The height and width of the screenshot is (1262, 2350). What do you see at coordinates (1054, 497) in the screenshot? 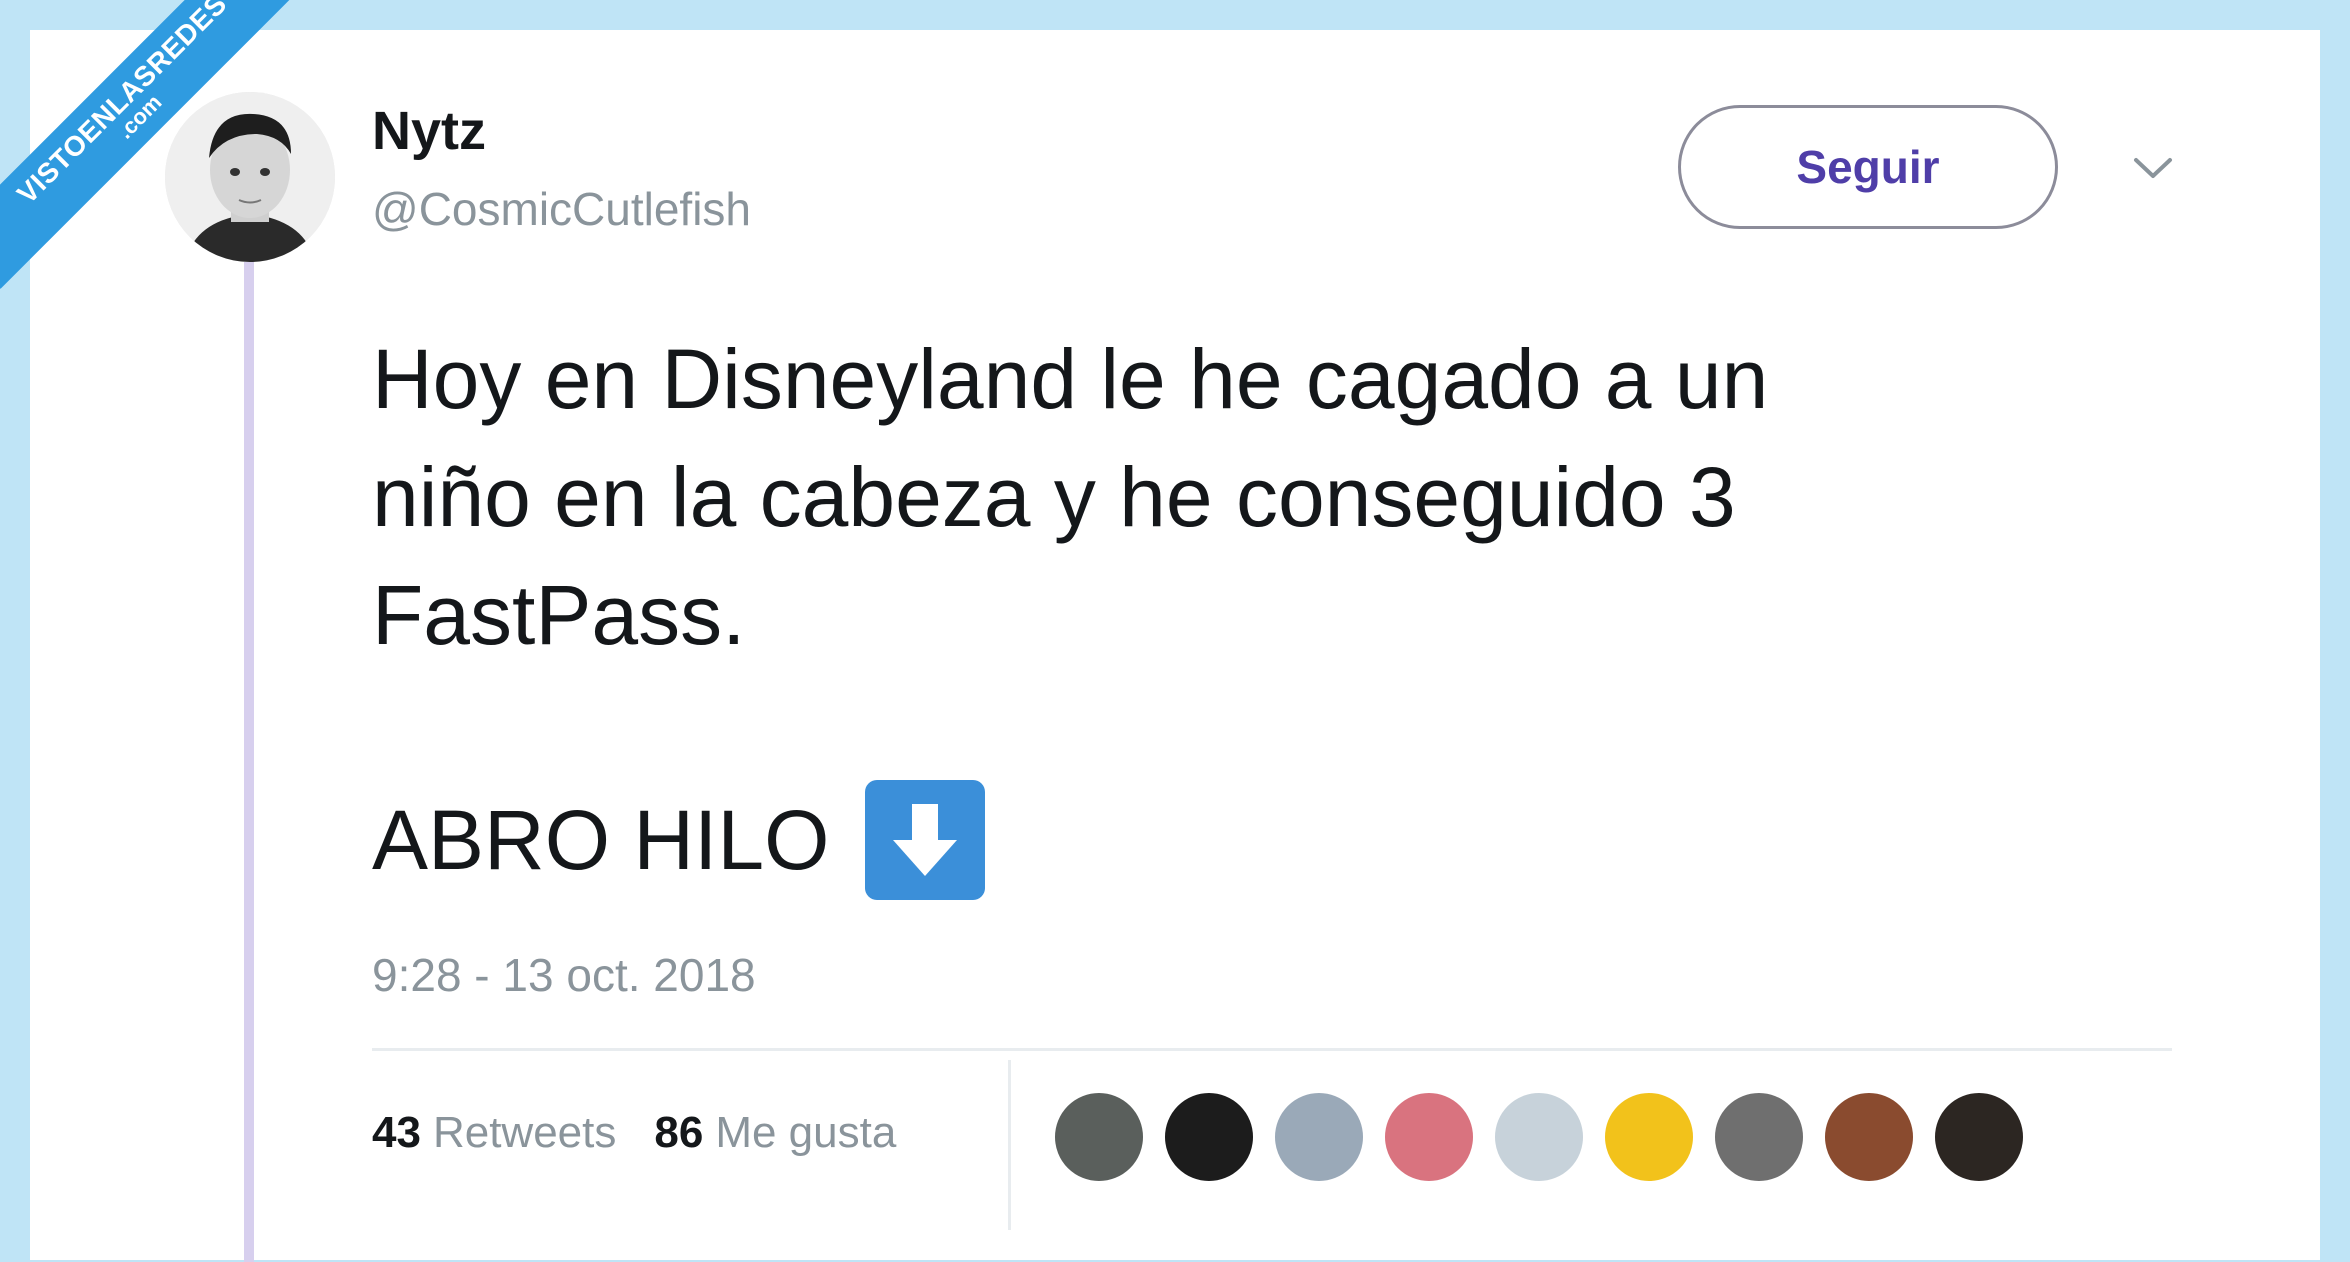
I see `tweet-text-line: niño en la cabeza y he conseguido 3` at bounding box center [1054, 497].